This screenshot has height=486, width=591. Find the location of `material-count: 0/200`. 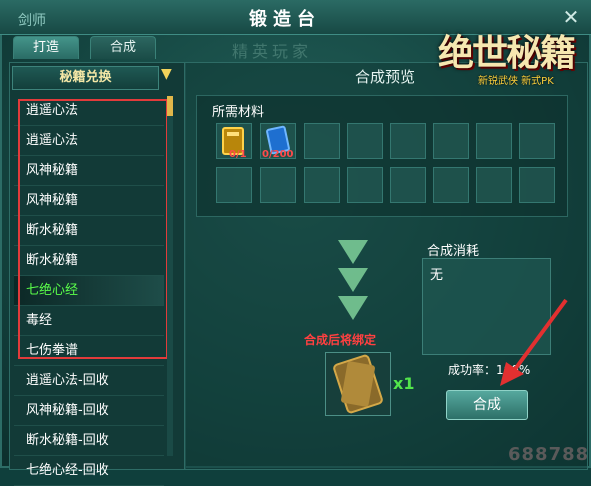

material-count: 0/200 is located at coordinates (278, 154).